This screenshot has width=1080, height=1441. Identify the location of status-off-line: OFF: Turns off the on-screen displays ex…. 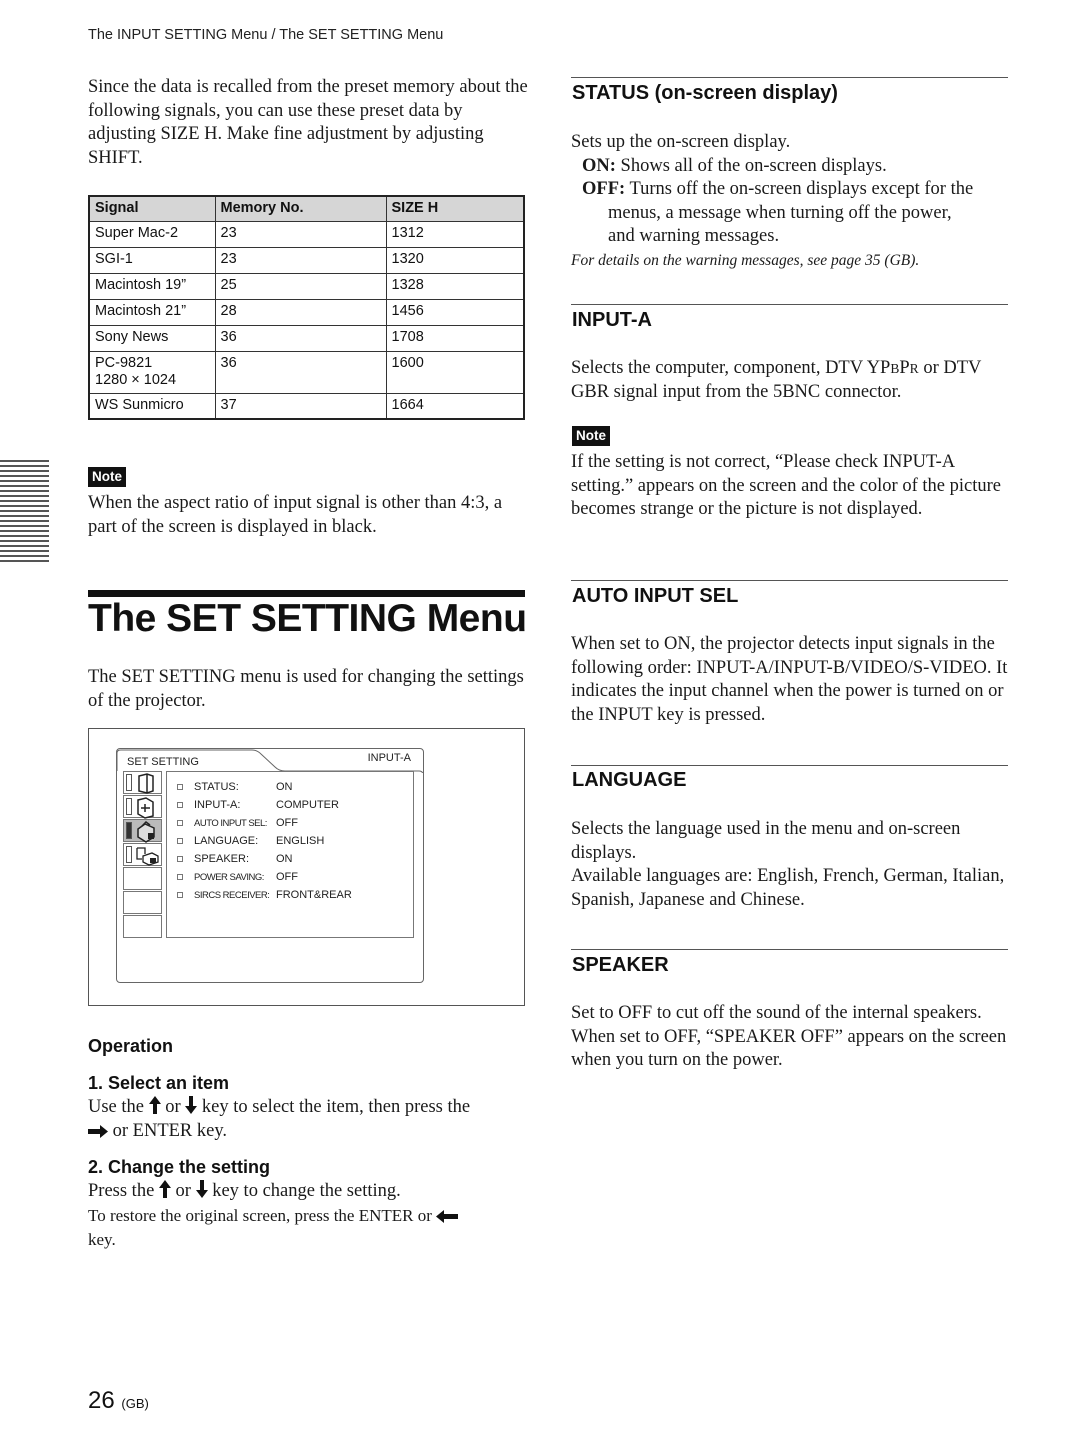
(791, 190).